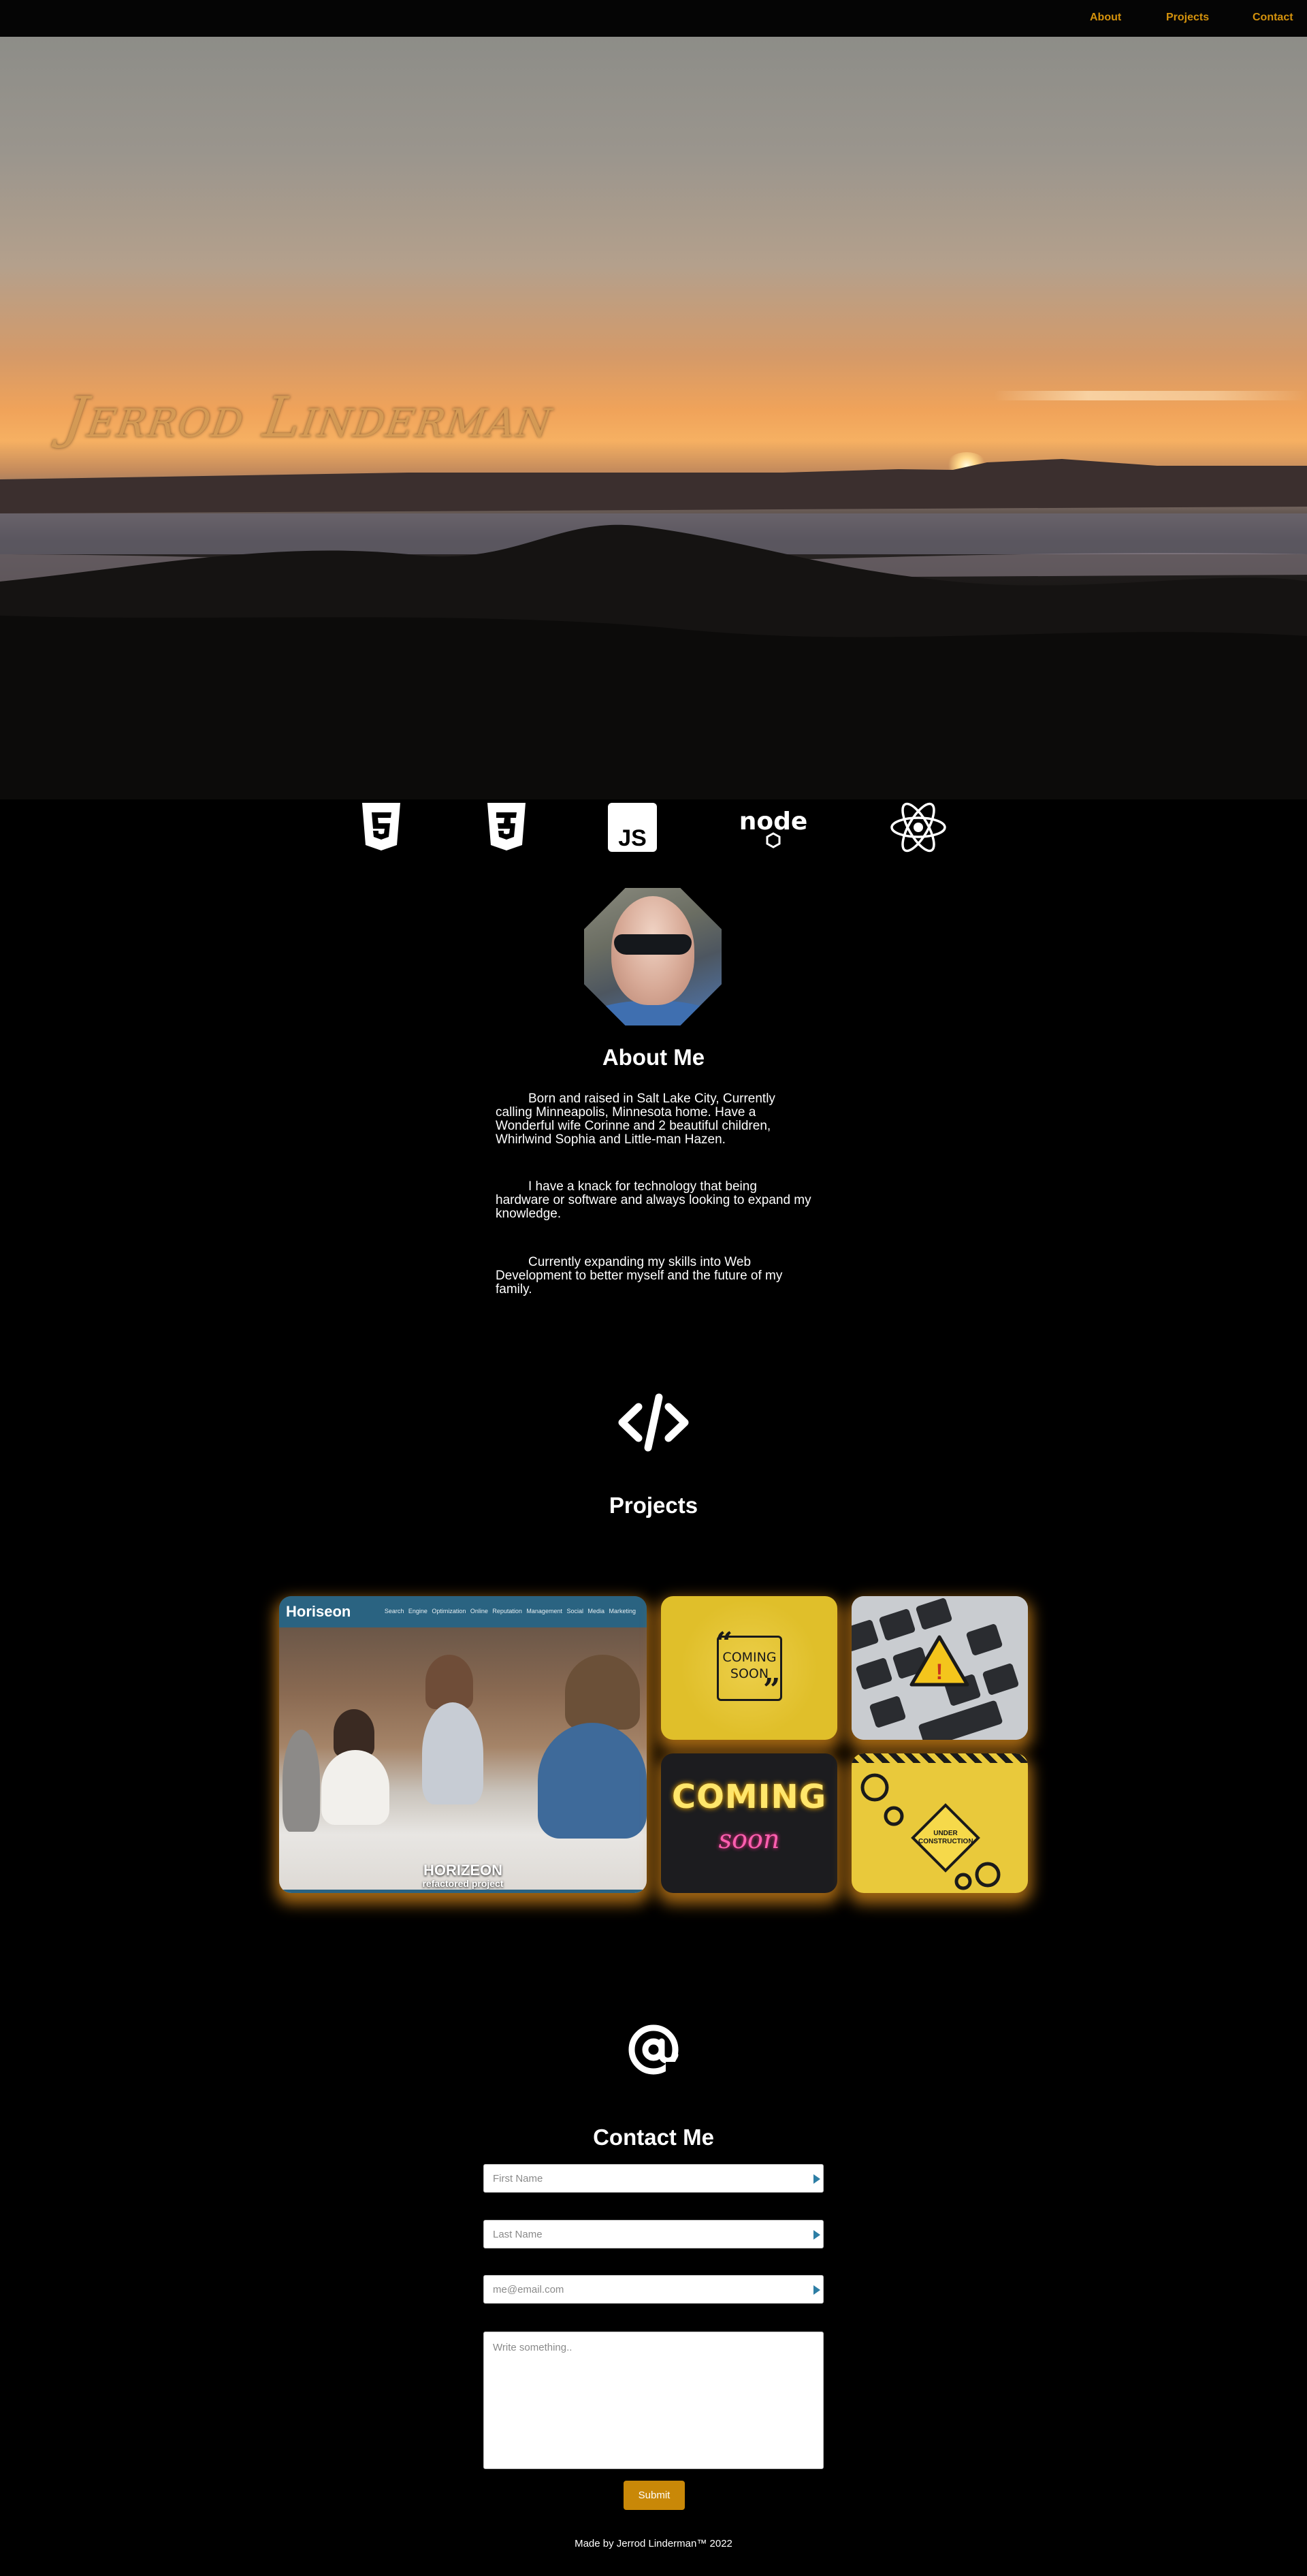  What do you see at coordinates (463, 1883) in the screenshot?
I see `horiseon-caption-subtitle: refactored project` at bounding box center [463, 1883].